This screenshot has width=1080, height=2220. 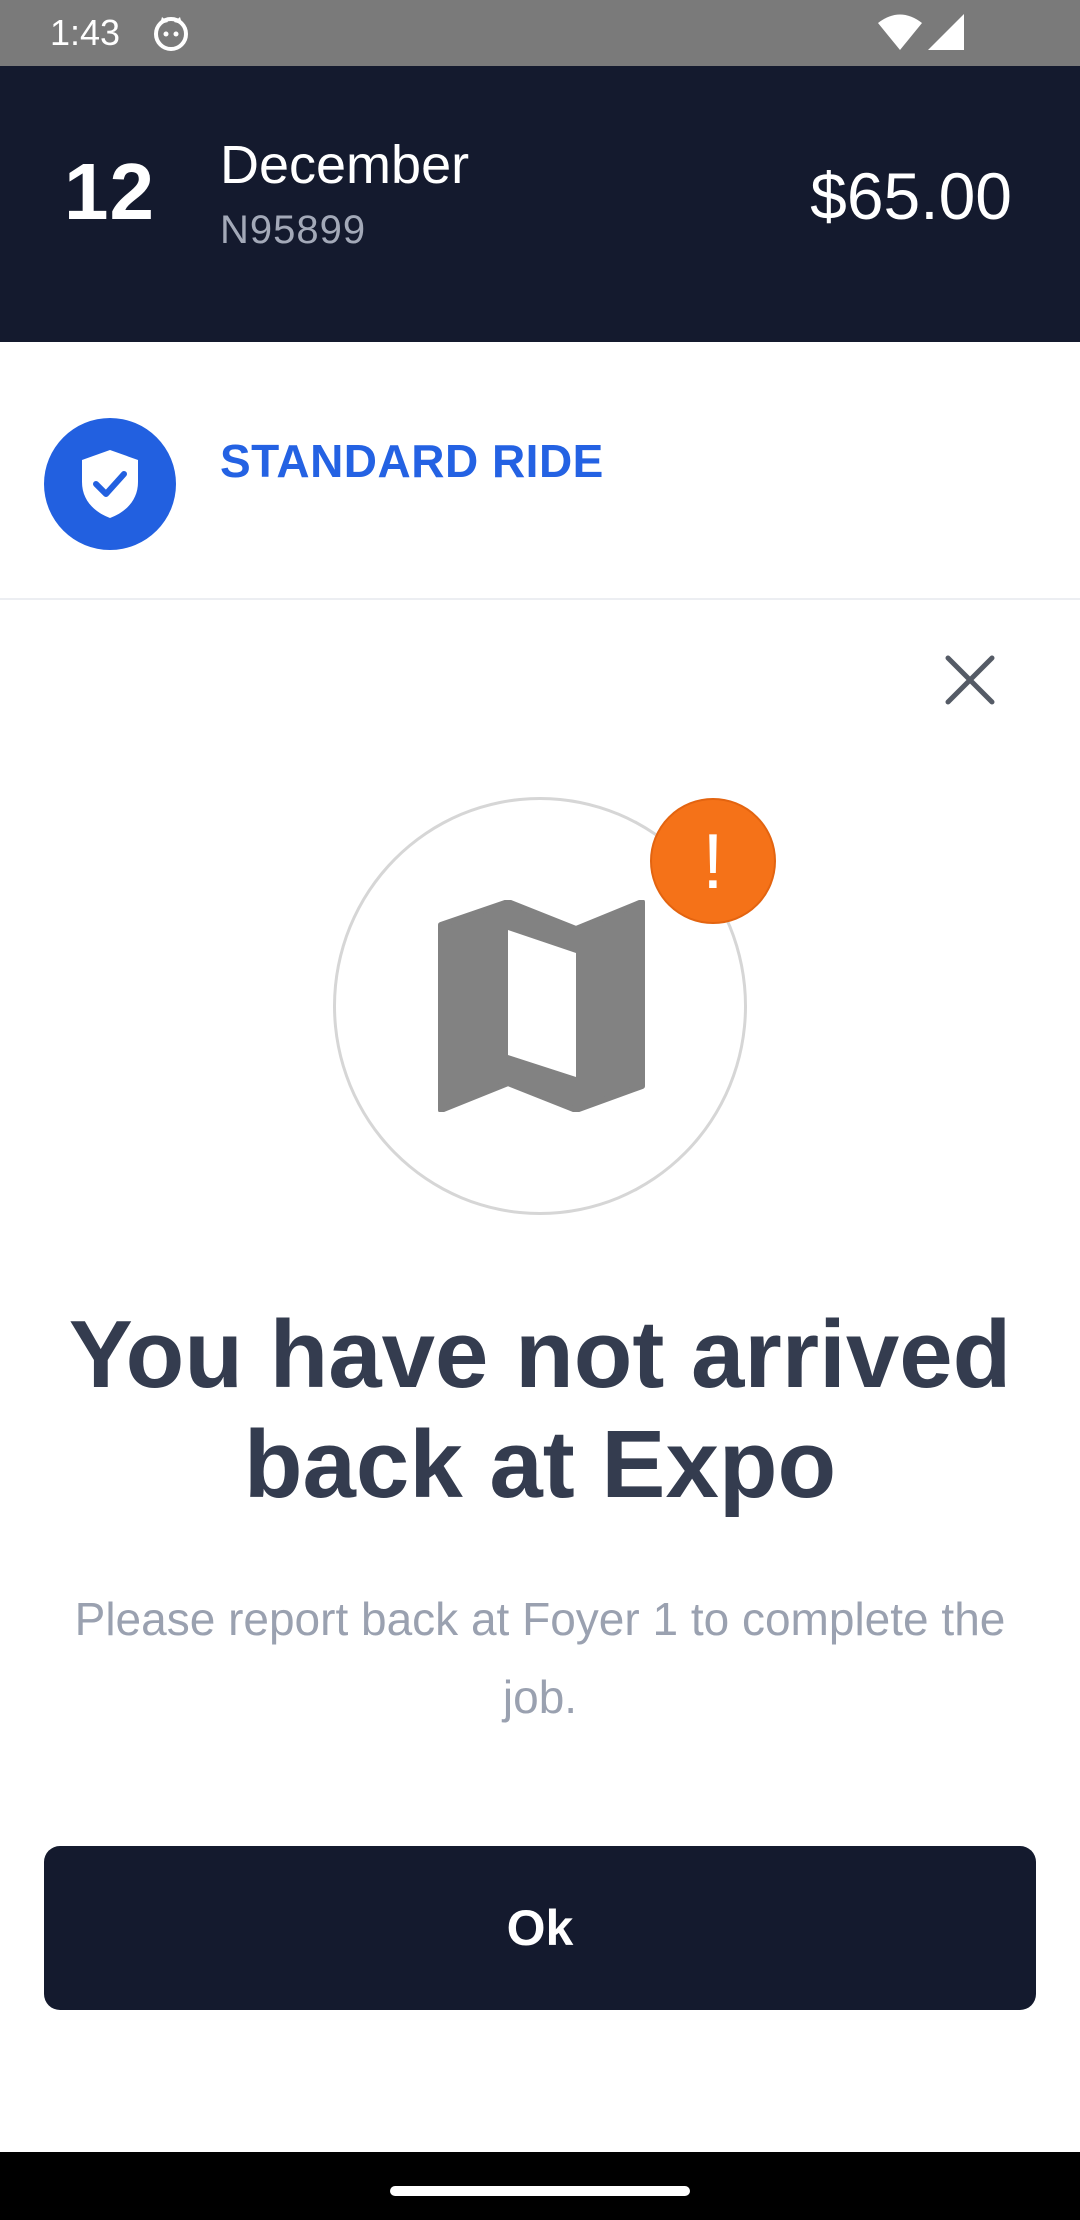 I want to click on close-icon, so click(x=970, y=680).